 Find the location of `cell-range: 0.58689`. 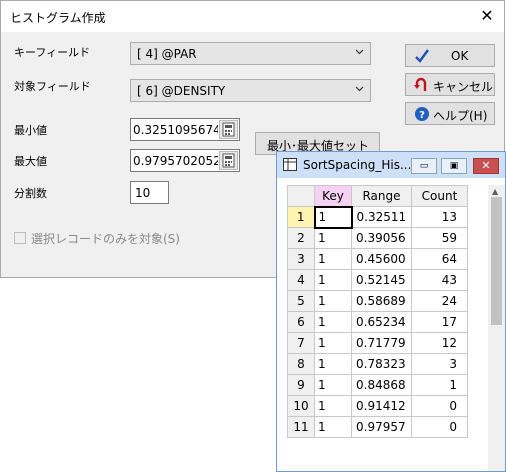

cell-range: 0.58689 is located at coordinates (381, 301).